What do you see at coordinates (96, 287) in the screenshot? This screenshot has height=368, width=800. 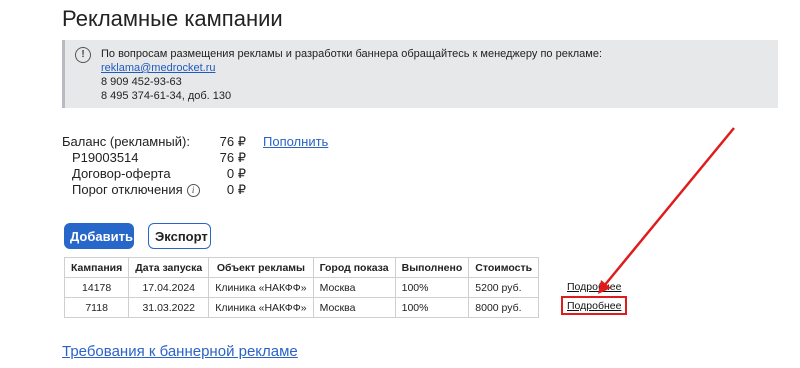 I see `campaign-id: 14178` at bounding box center [96, 287].